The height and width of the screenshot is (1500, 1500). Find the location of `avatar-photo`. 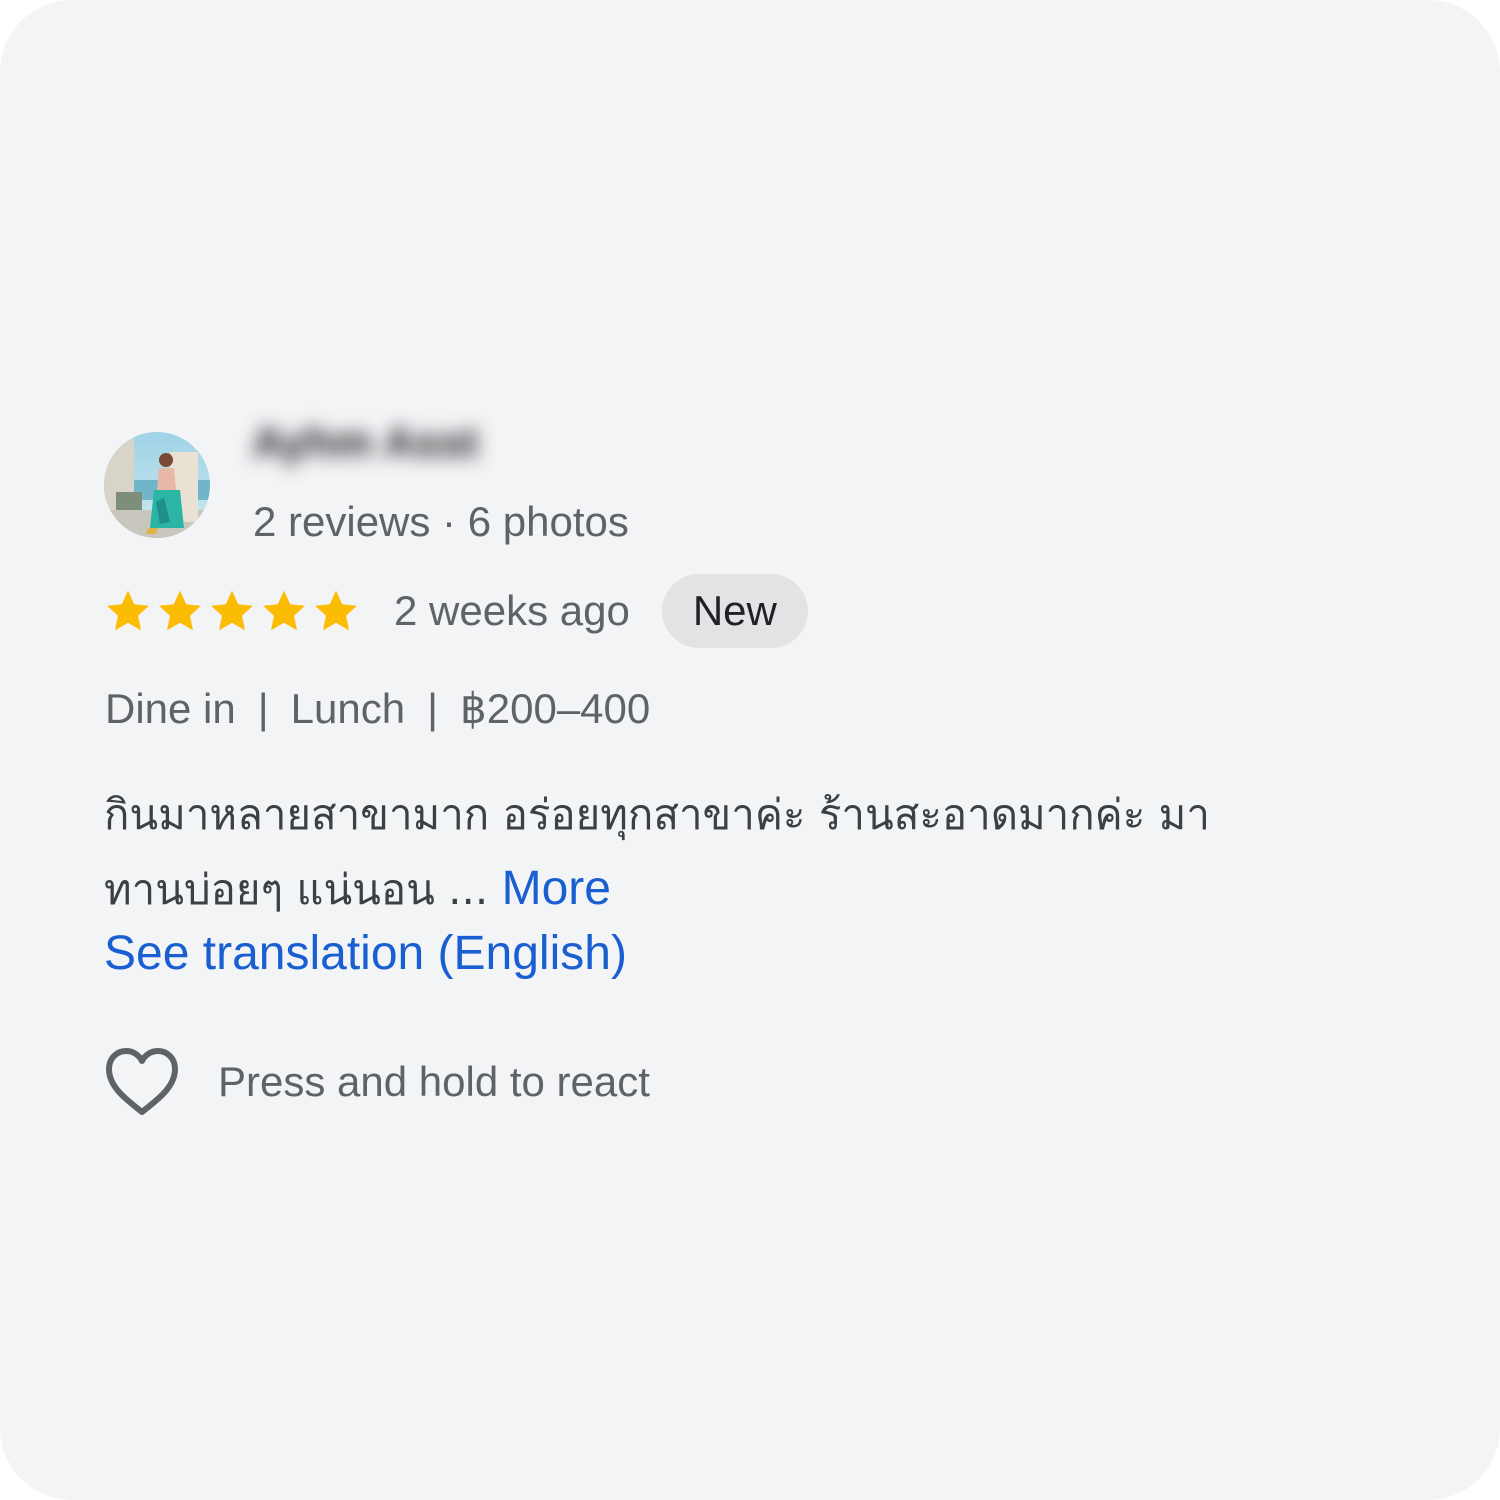

avatar-photo is located at coordinates (157, 485).